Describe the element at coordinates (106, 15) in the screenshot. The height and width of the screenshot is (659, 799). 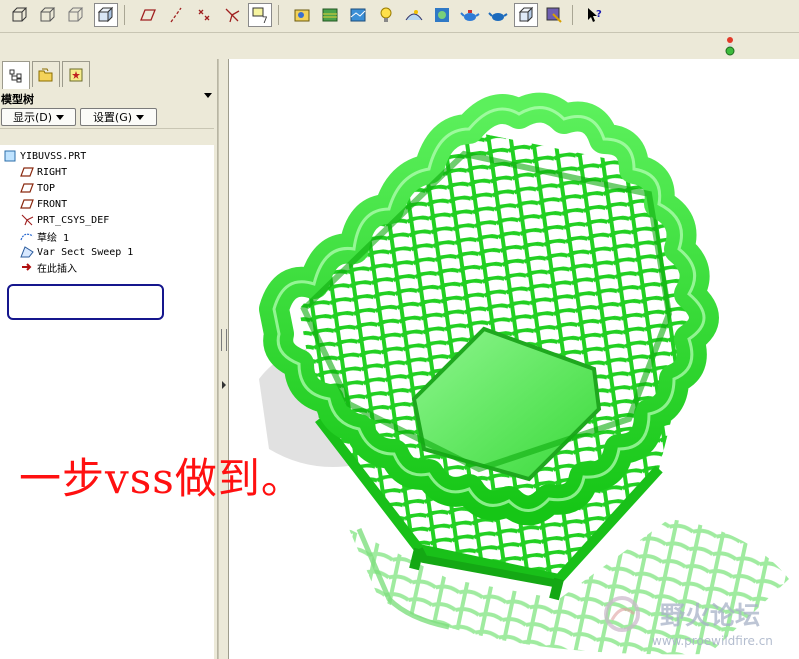
I see `view-shaded-icon` at that location.